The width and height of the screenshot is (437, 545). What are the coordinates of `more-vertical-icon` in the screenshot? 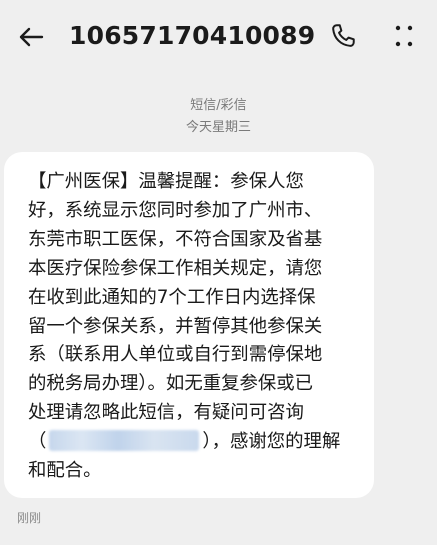 It's located at (404, 36).